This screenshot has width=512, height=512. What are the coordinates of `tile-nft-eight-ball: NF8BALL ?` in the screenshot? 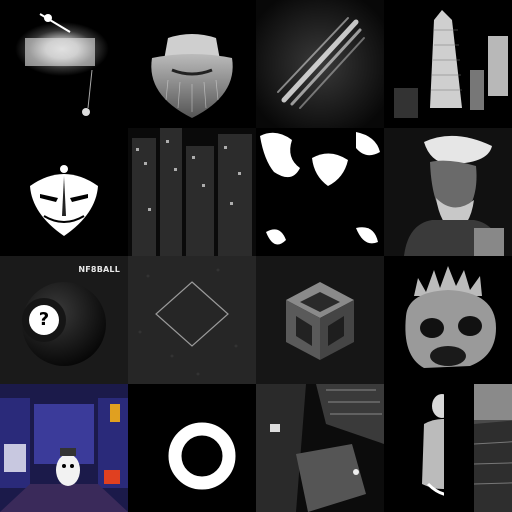 It's located at (64, 320).